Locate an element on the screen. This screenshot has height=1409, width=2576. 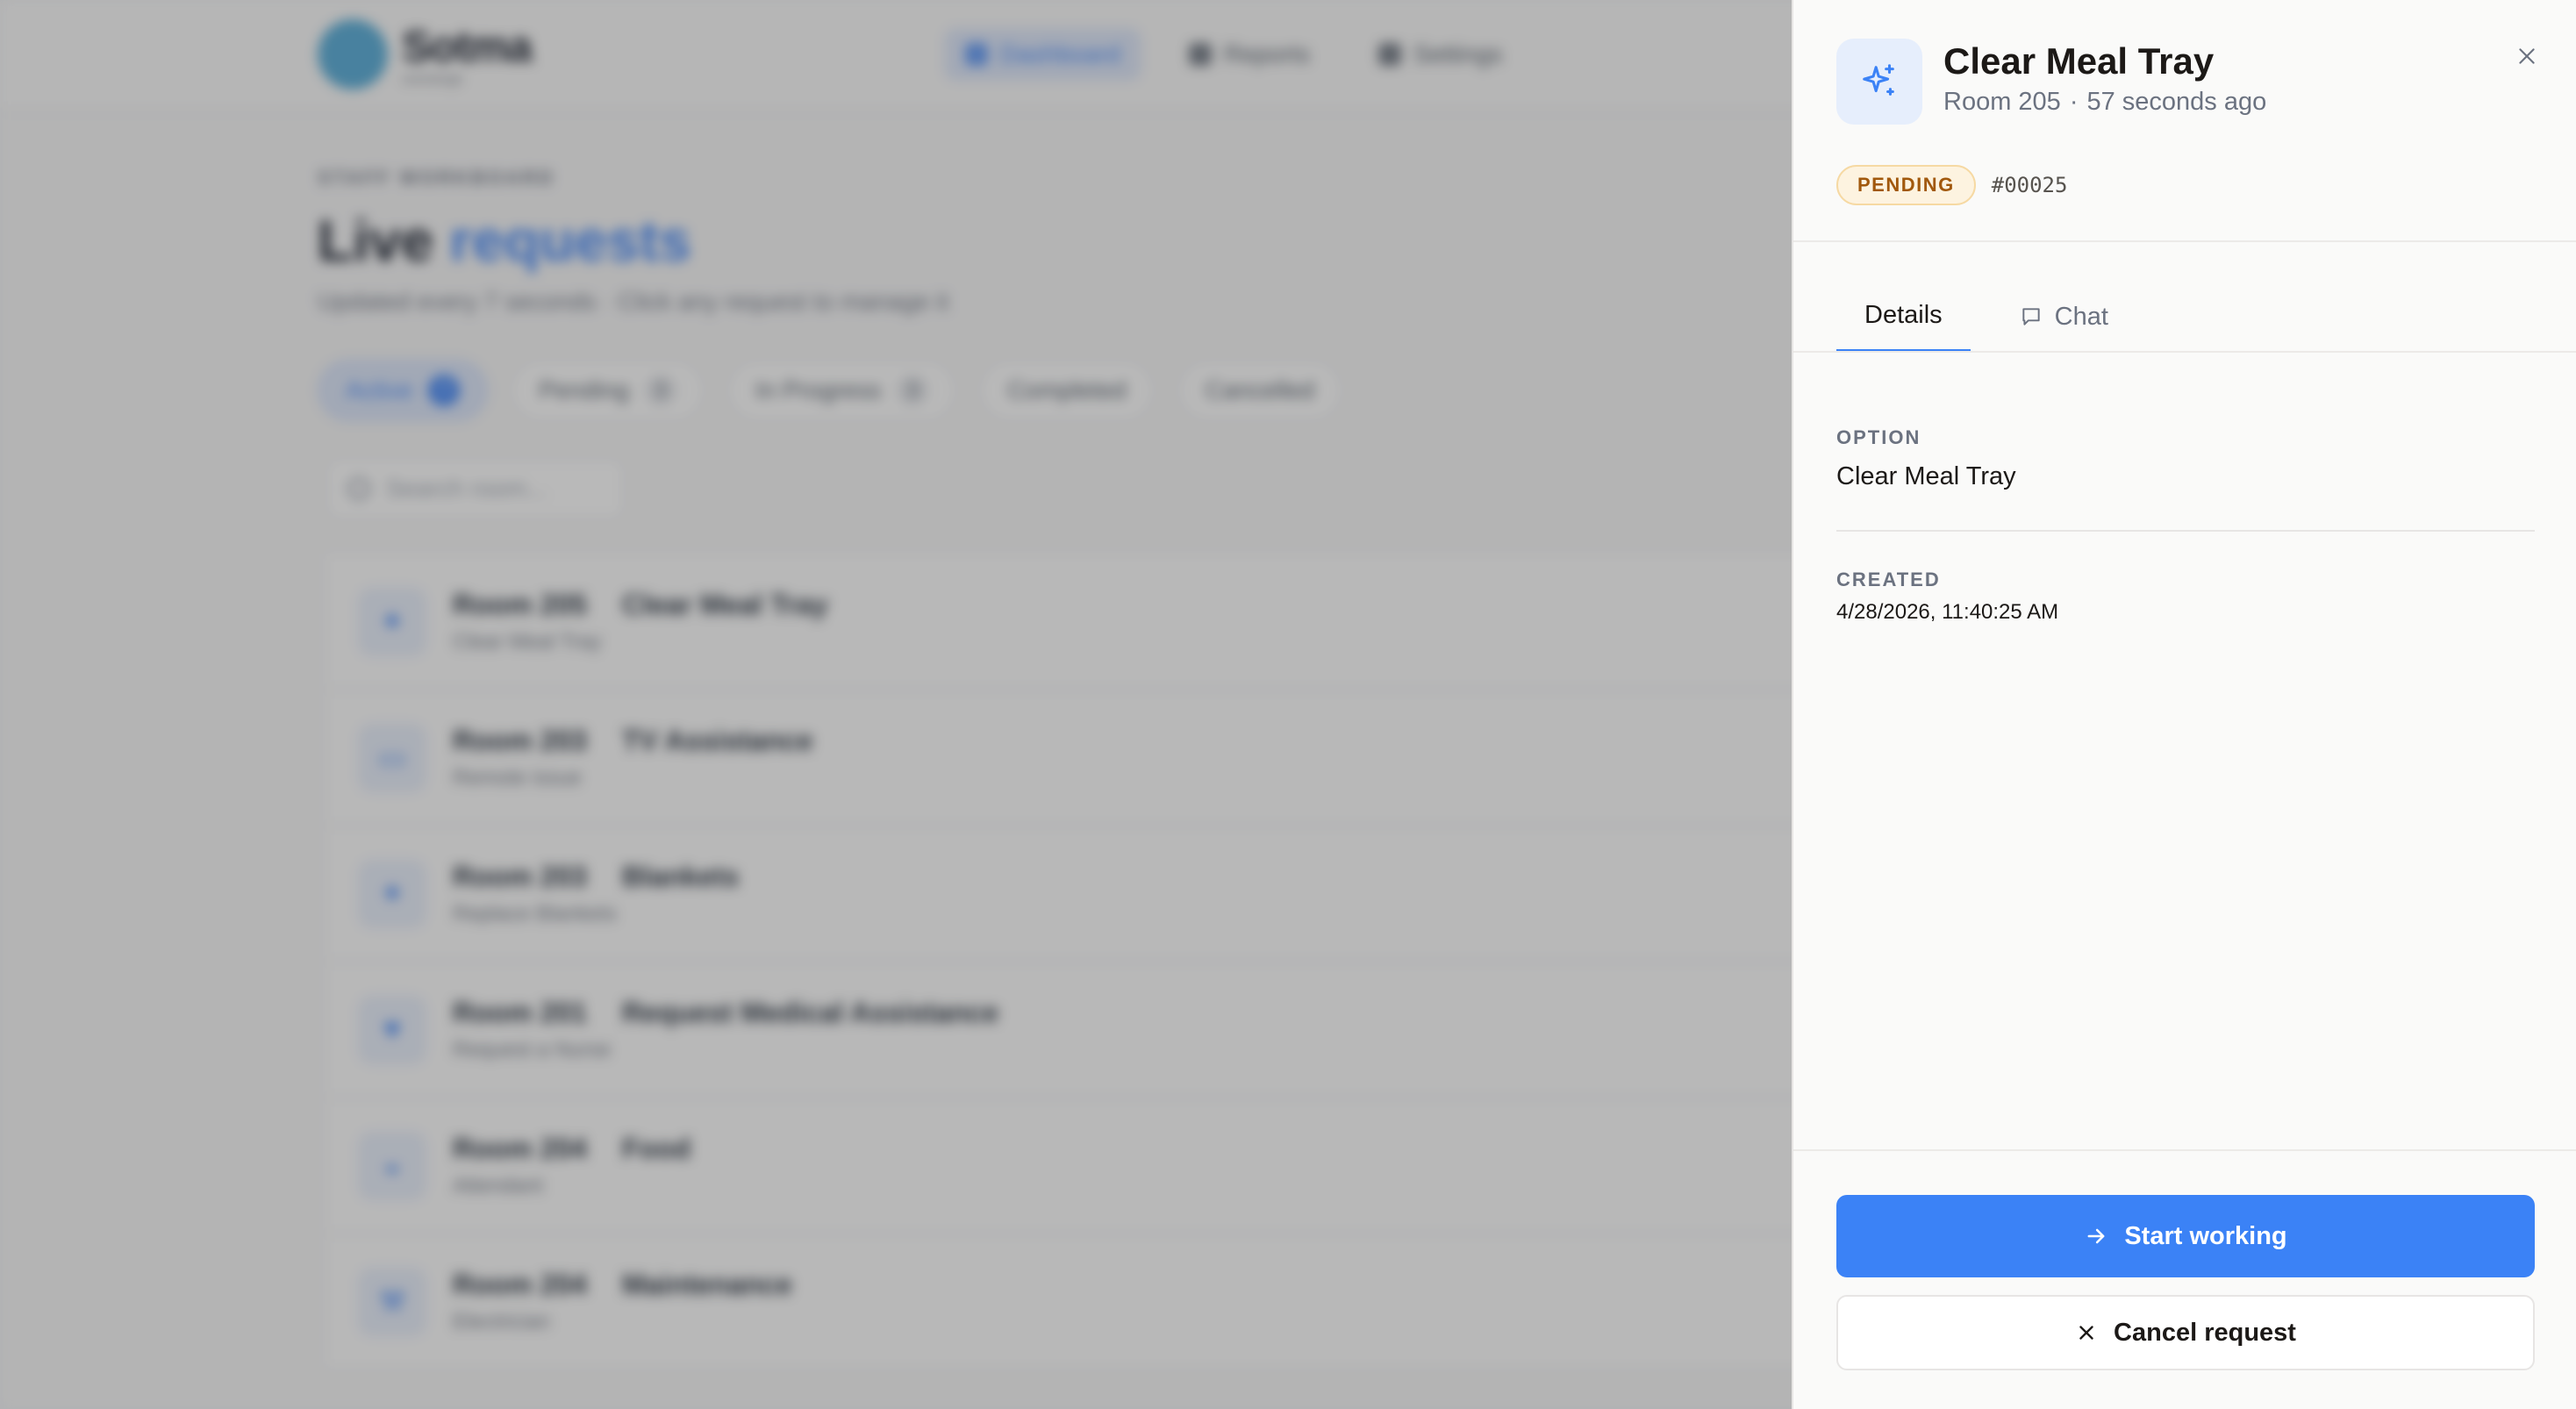
sparkle-icon is located at coordinates (1879, 82).